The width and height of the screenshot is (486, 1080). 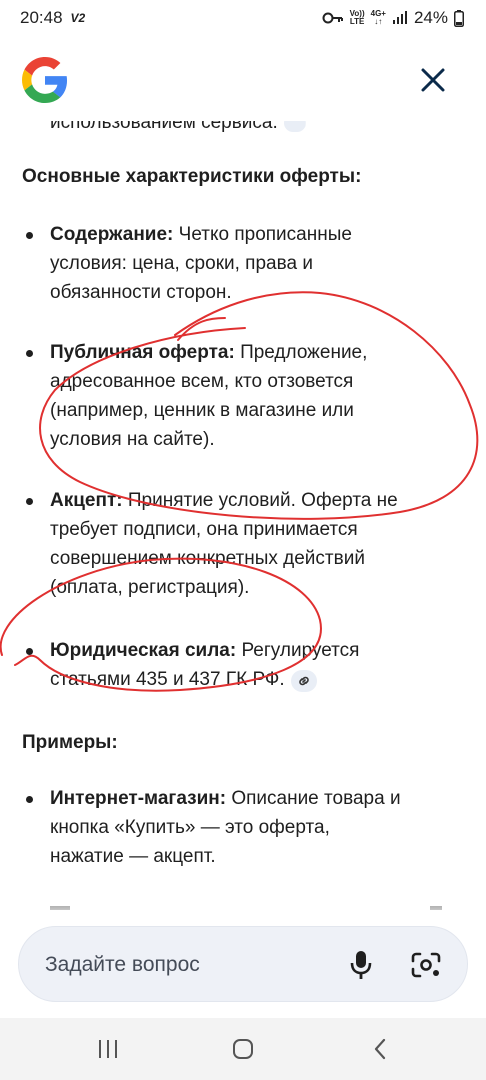 What do you see at coordinates (70, 742) in the screenshot?
I see `section-heading-examples: Примеры:` at bounding box center [70, 742].